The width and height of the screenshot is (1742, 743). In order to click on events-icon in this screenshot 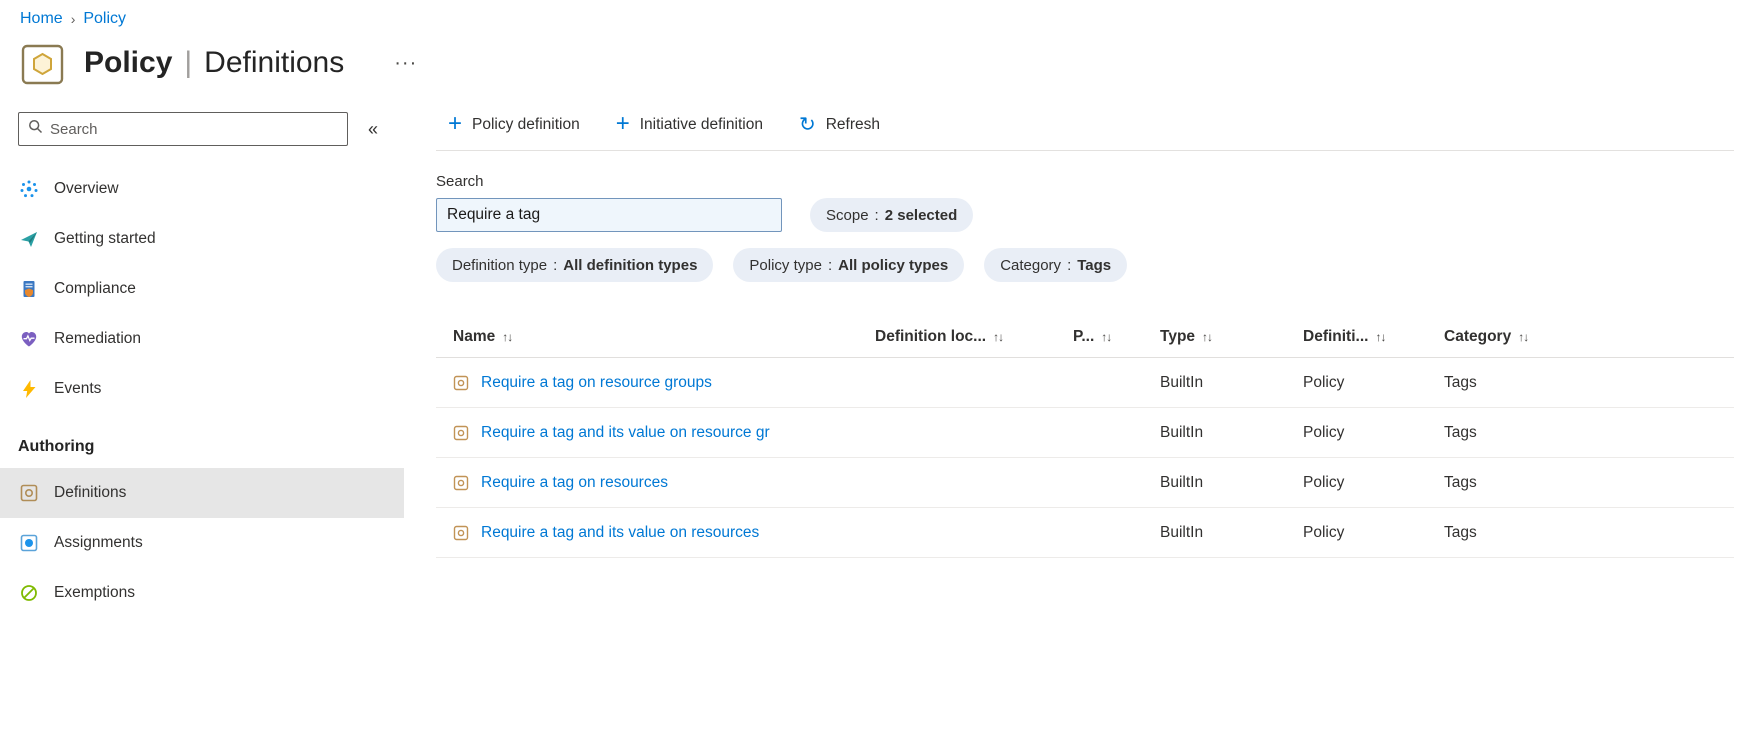, I will do `click(29, 389)`.